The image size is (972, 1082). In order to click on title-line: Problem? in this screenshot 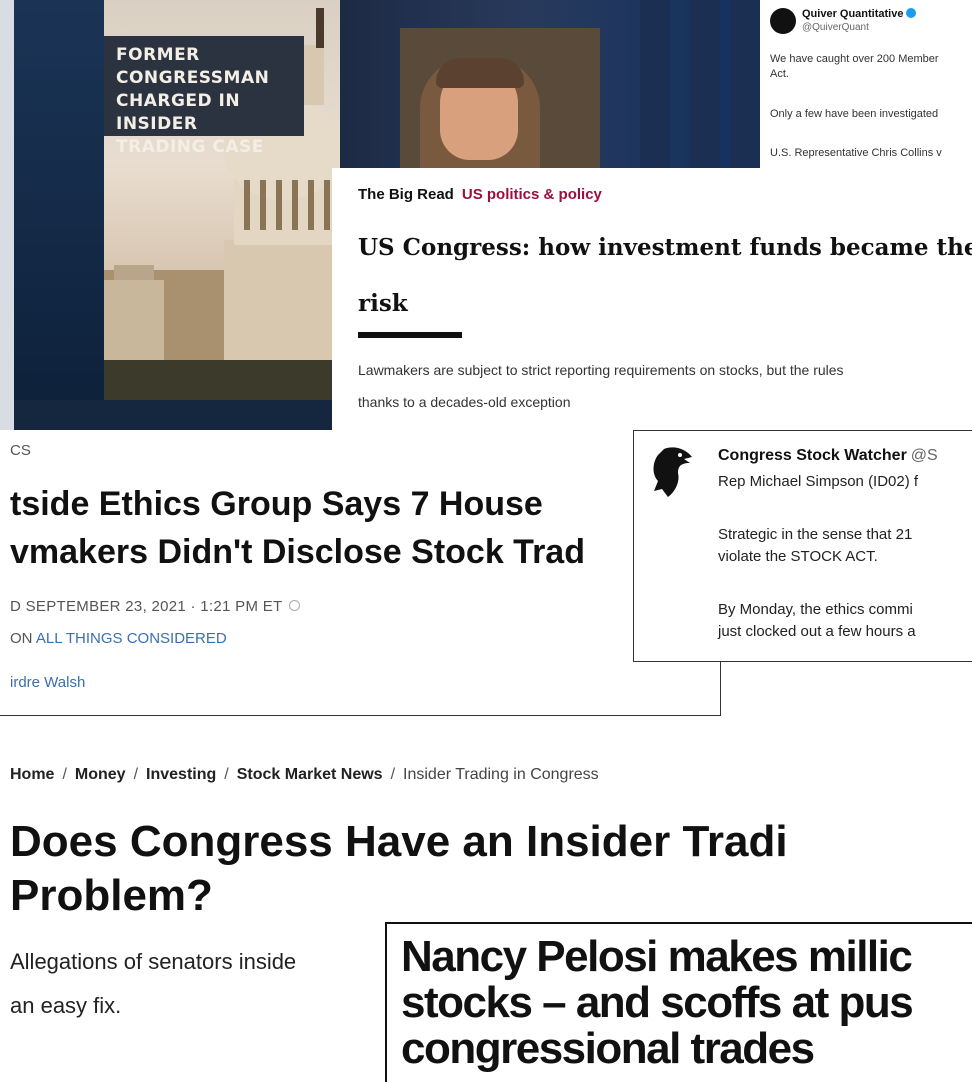, I will do `click(111, 895)`.